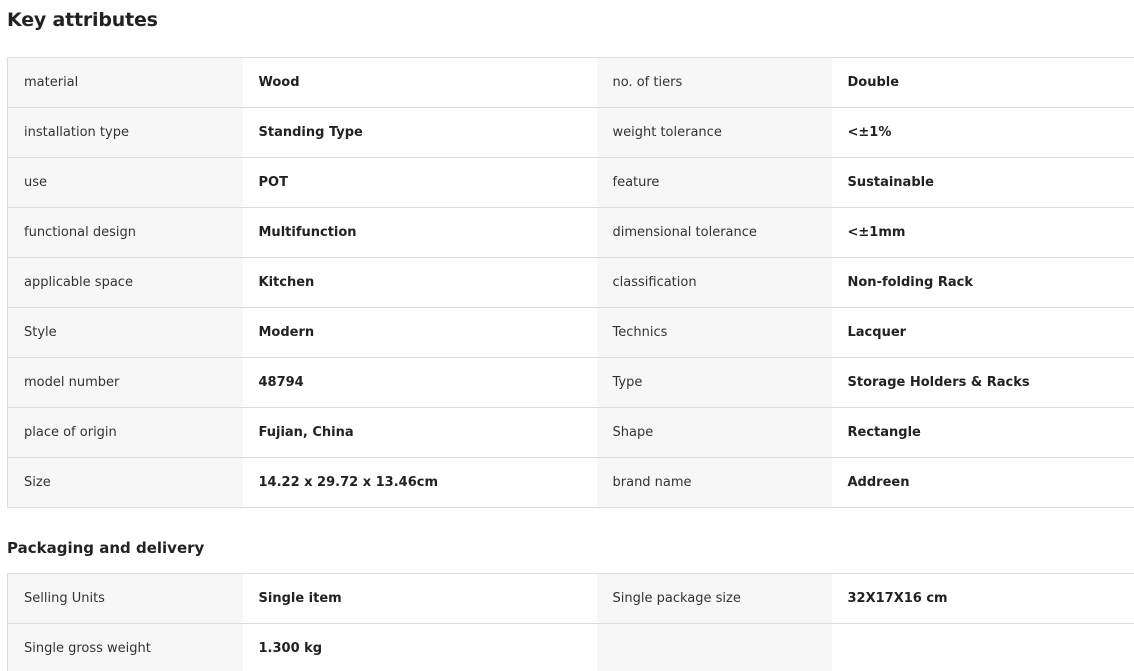 The width and height of the screenshot is (1134, 671). I want to click on attribute-value: Addreen, so click(982, 482).